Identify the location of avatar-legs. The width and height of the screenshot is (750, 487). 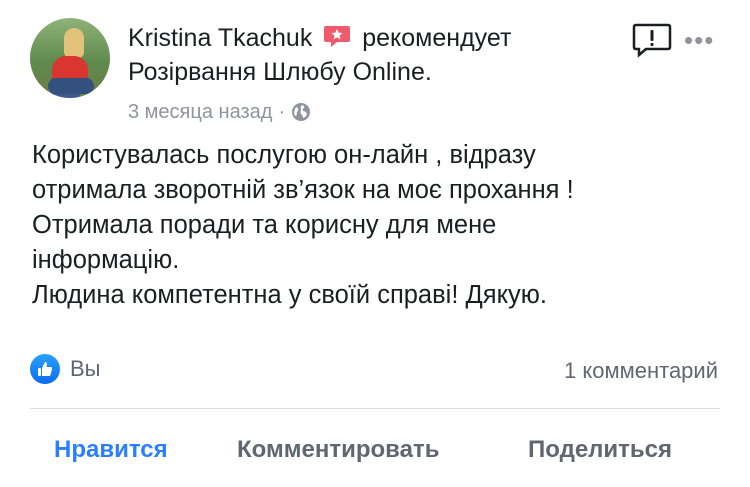
(71, 86).